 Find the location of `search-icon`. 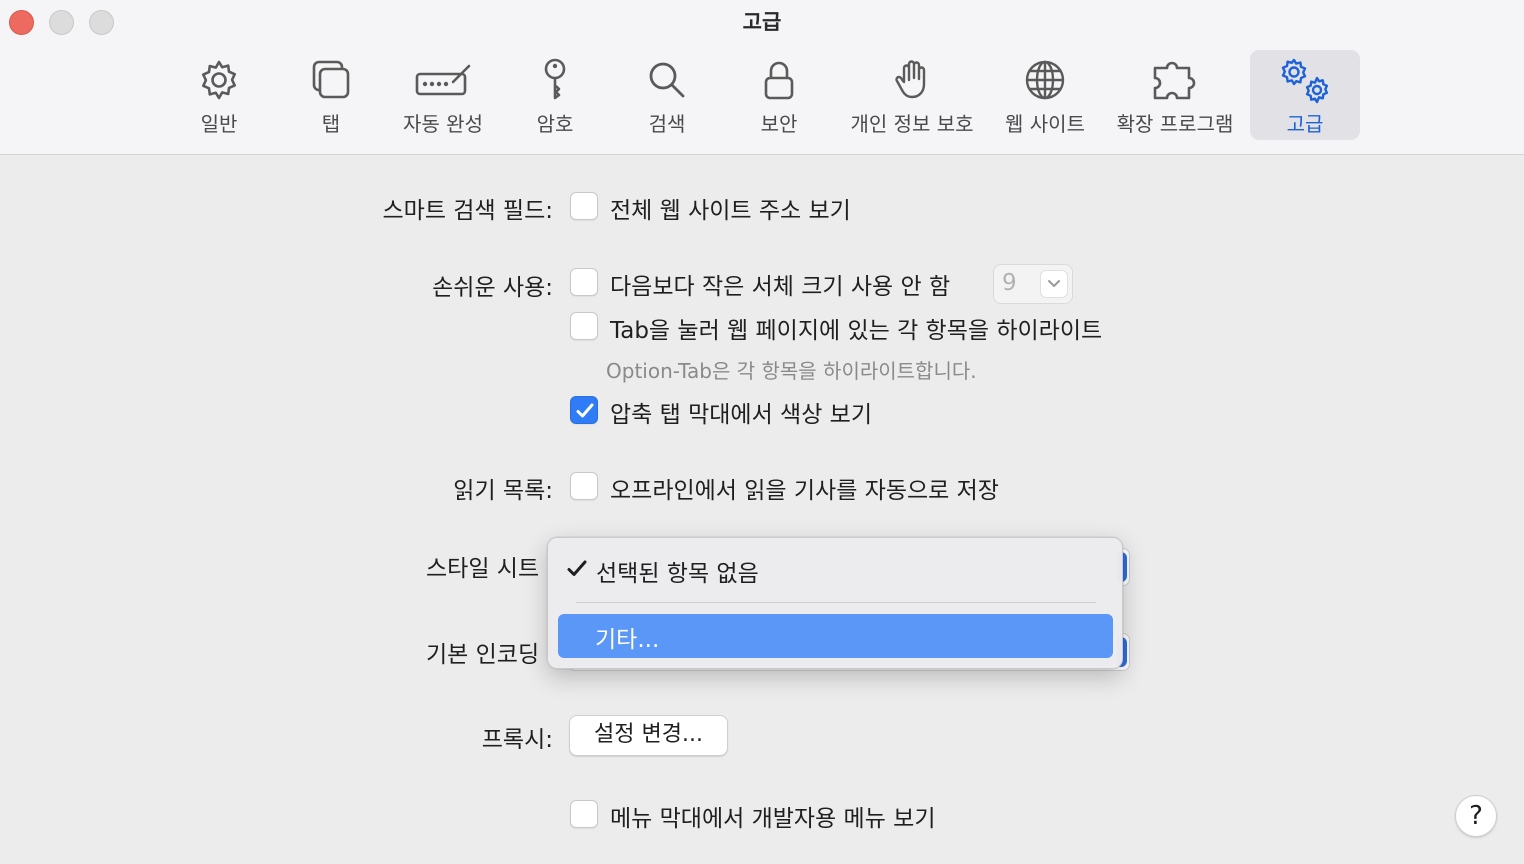

search-icon is located at coordinates (667, 80).